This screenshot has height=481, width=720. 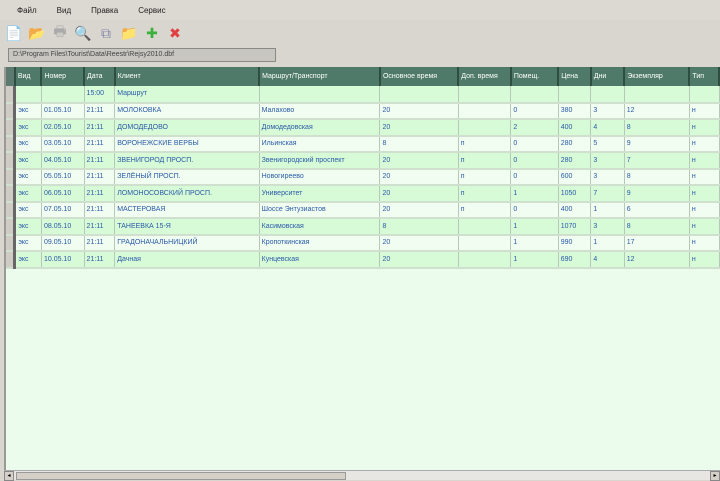 I want to click on table-cell: ЗВЕНИГОРОД ПРОСП., so click(x=187, y=161).